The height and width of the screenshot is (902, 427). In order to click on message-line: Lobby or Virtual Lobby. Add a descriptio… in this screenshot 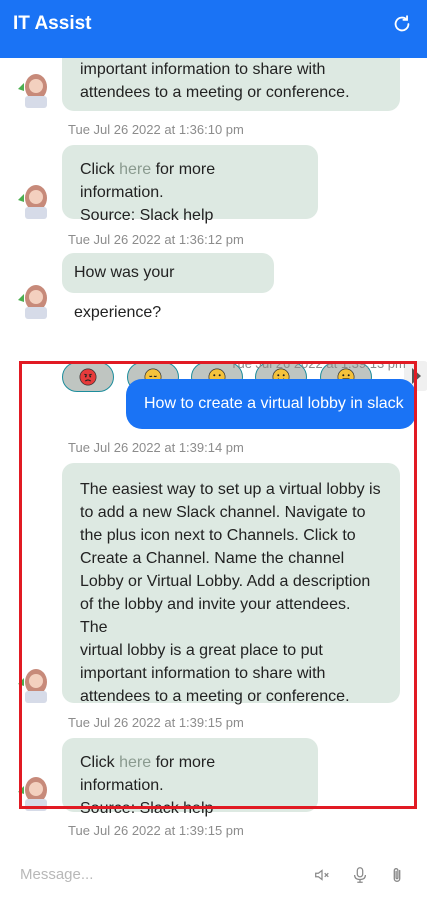, I will do `click(225, 581)`.